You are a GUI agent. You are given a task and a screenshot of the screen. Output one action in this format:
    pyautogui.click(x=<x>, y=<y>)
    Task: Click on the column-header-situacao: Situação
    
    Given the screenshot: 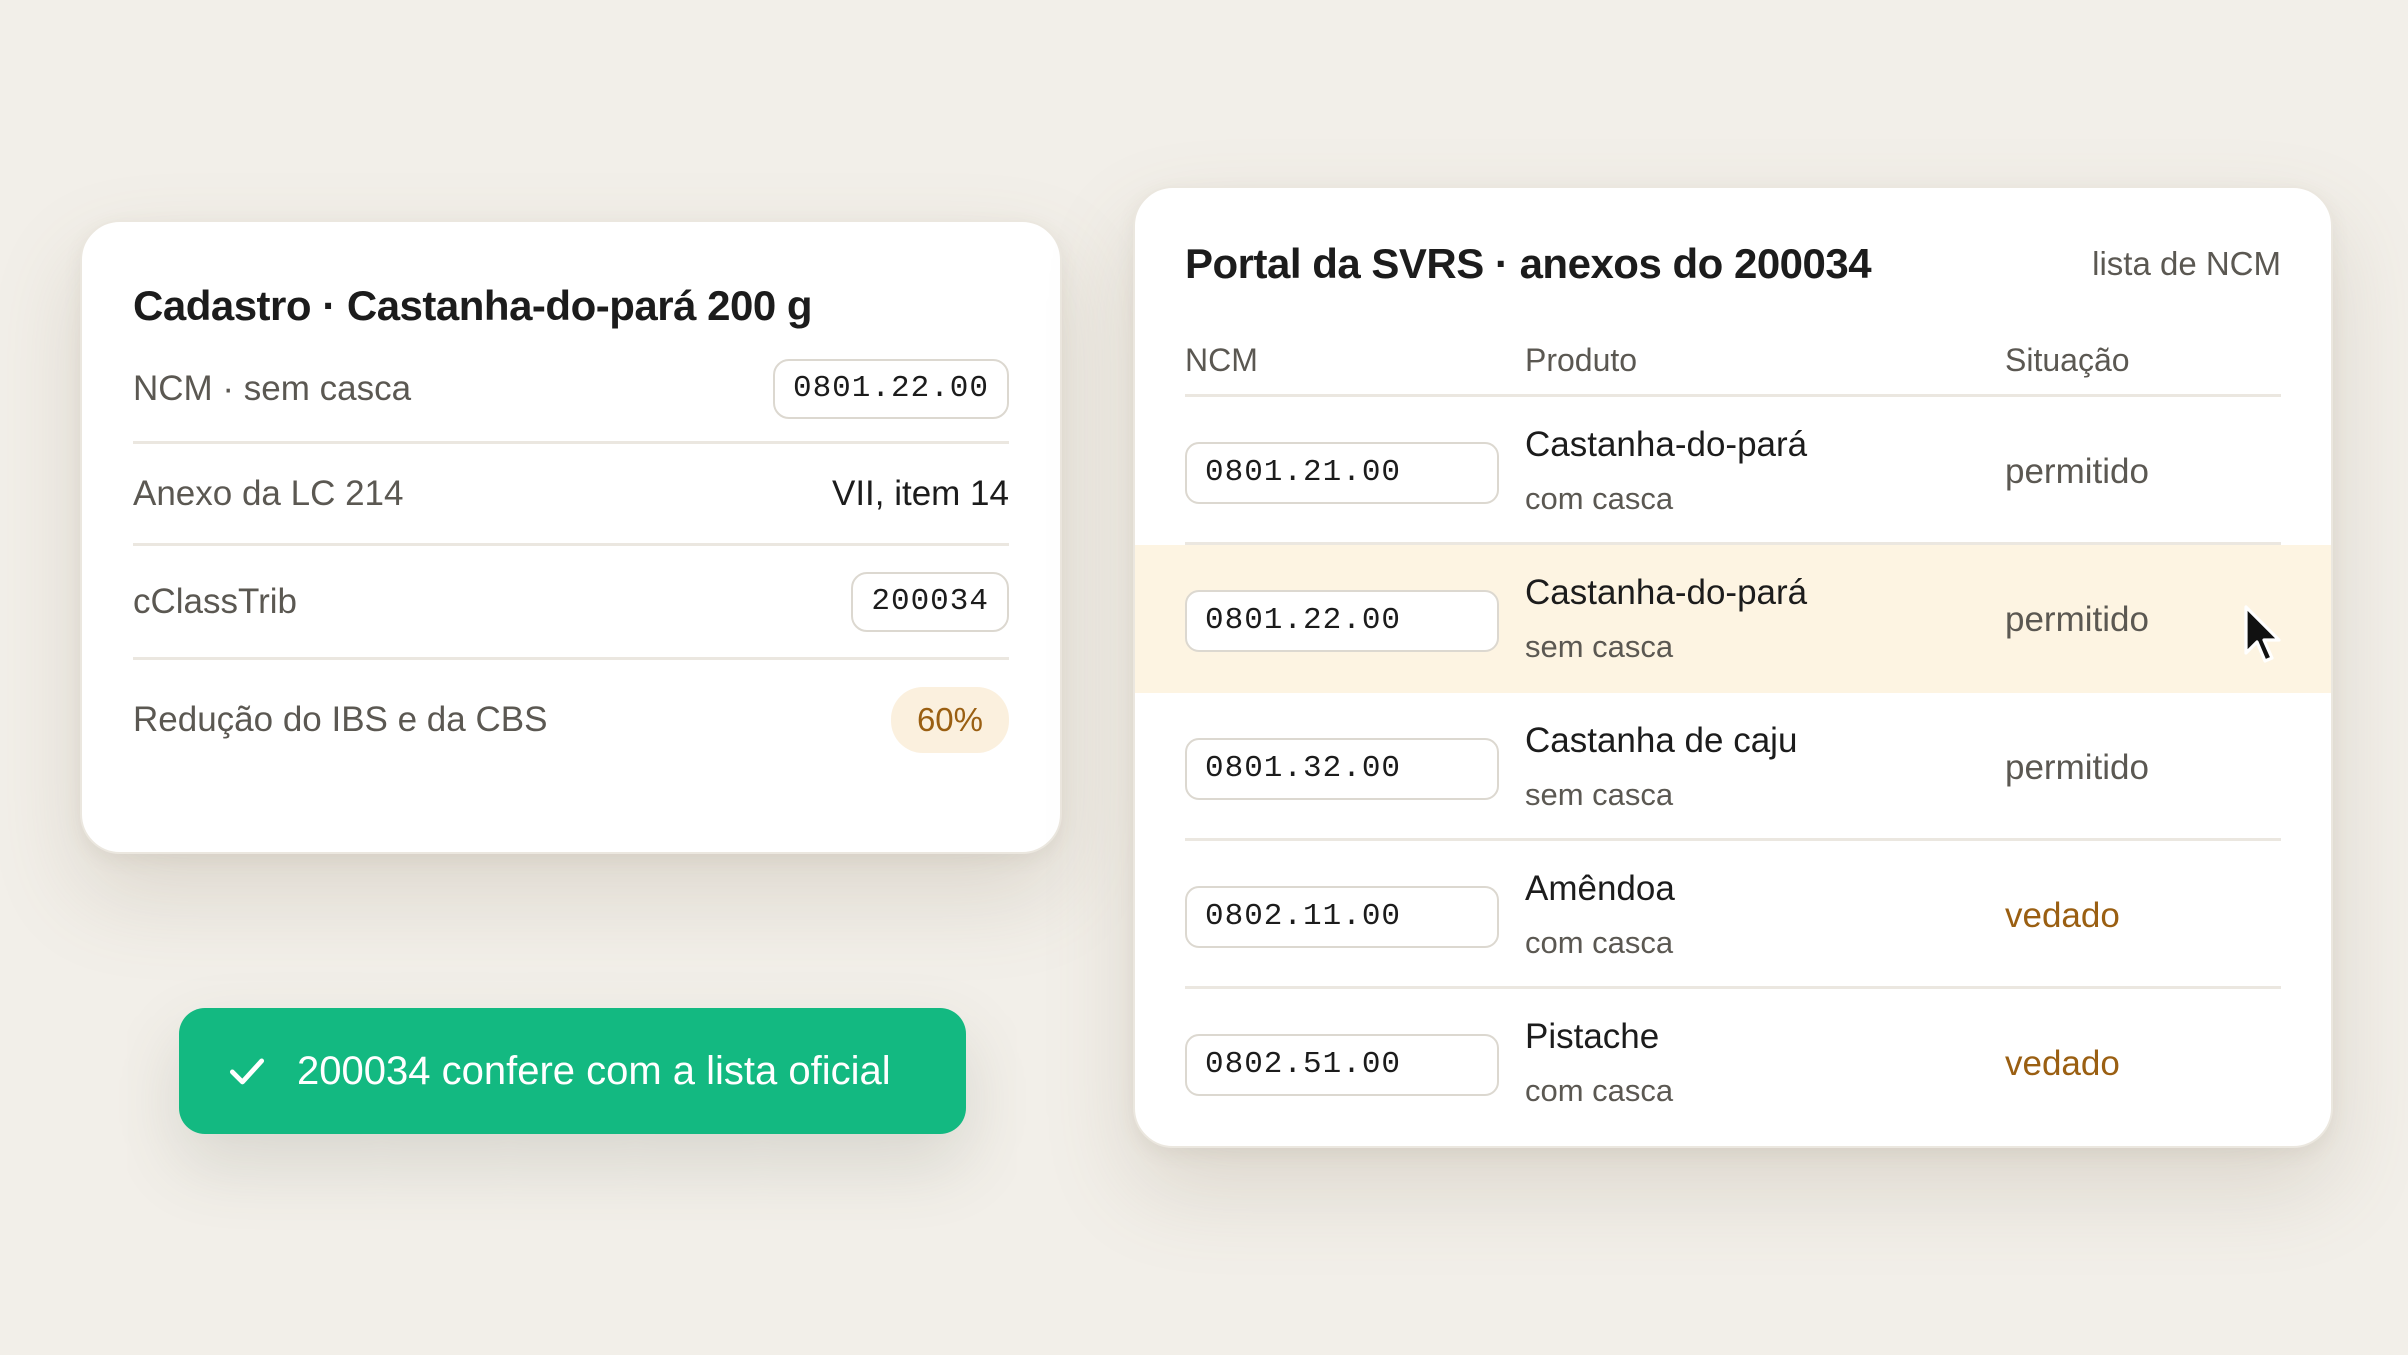 What is the action you would take?
    pyautogui.click(x=2067, y=360)
    